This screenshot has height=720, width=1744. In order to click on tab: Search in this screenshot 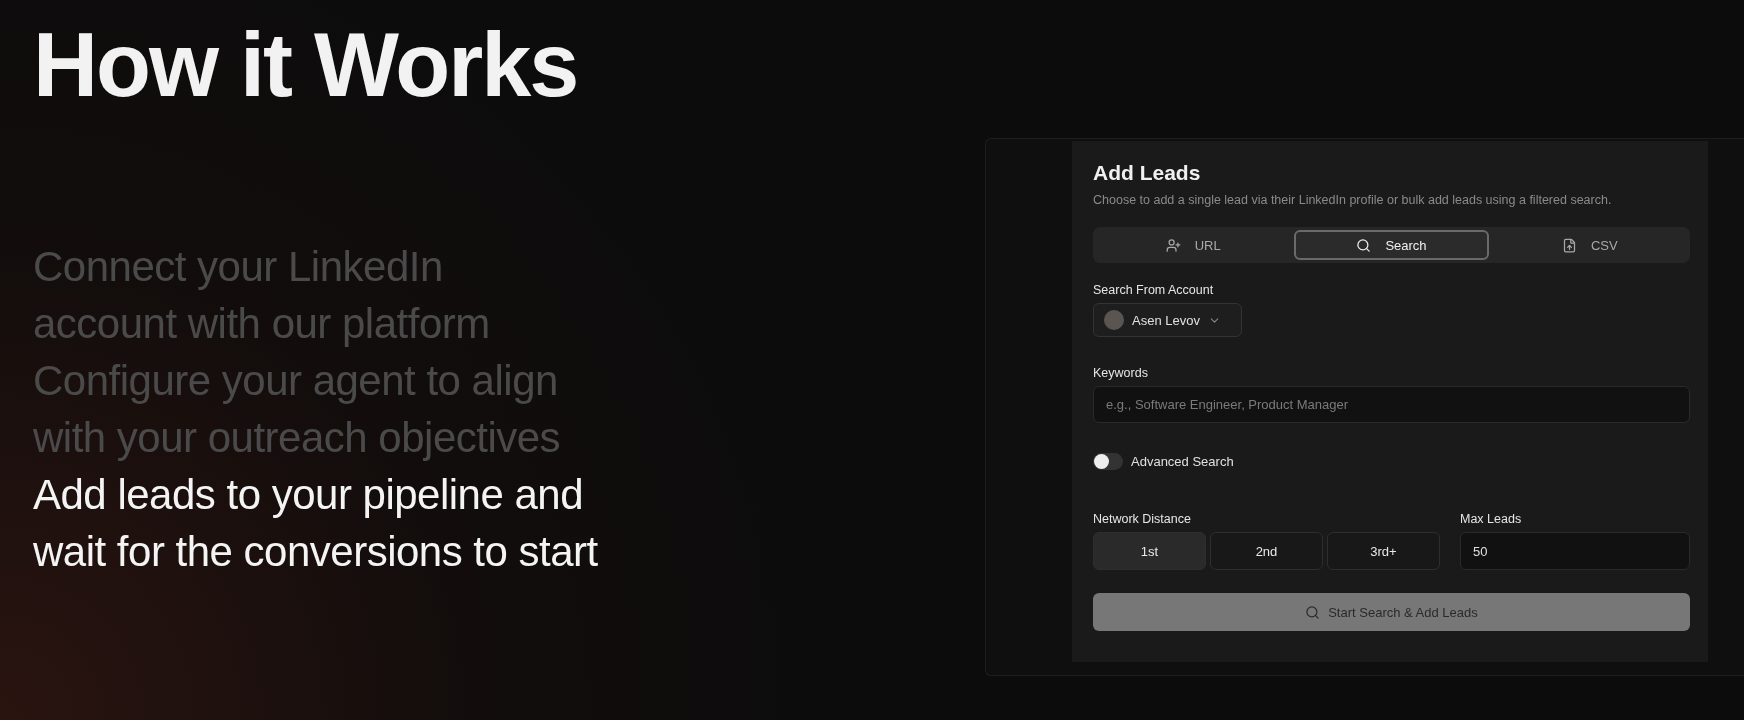, I will do `click(1391, 245)`.